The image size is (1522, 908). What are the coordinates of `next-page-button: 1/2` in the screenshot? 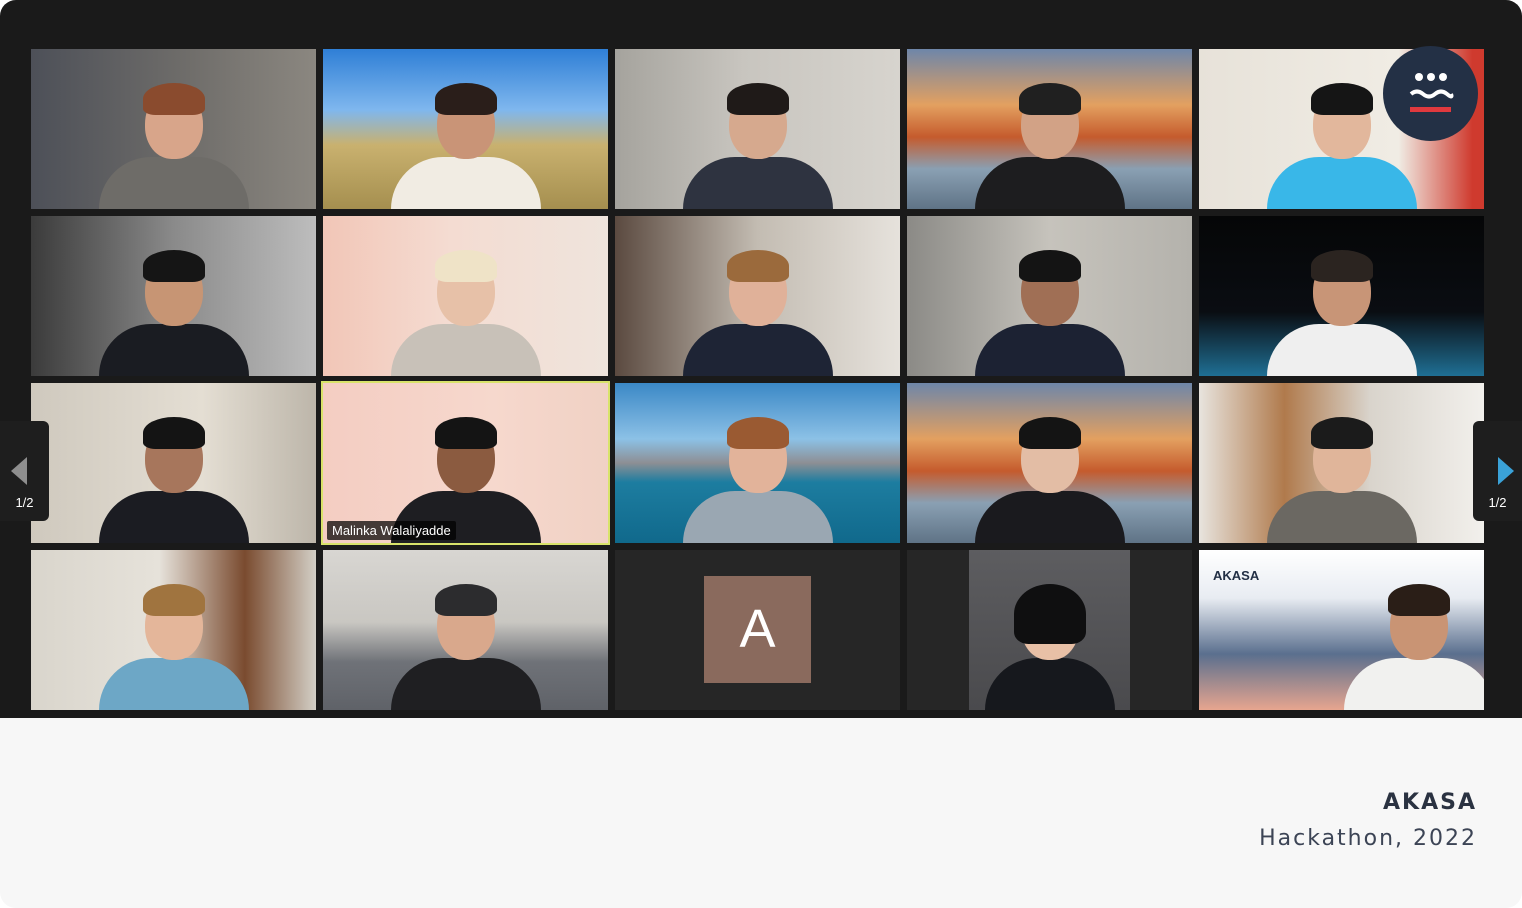 It's located at (1497, 471).